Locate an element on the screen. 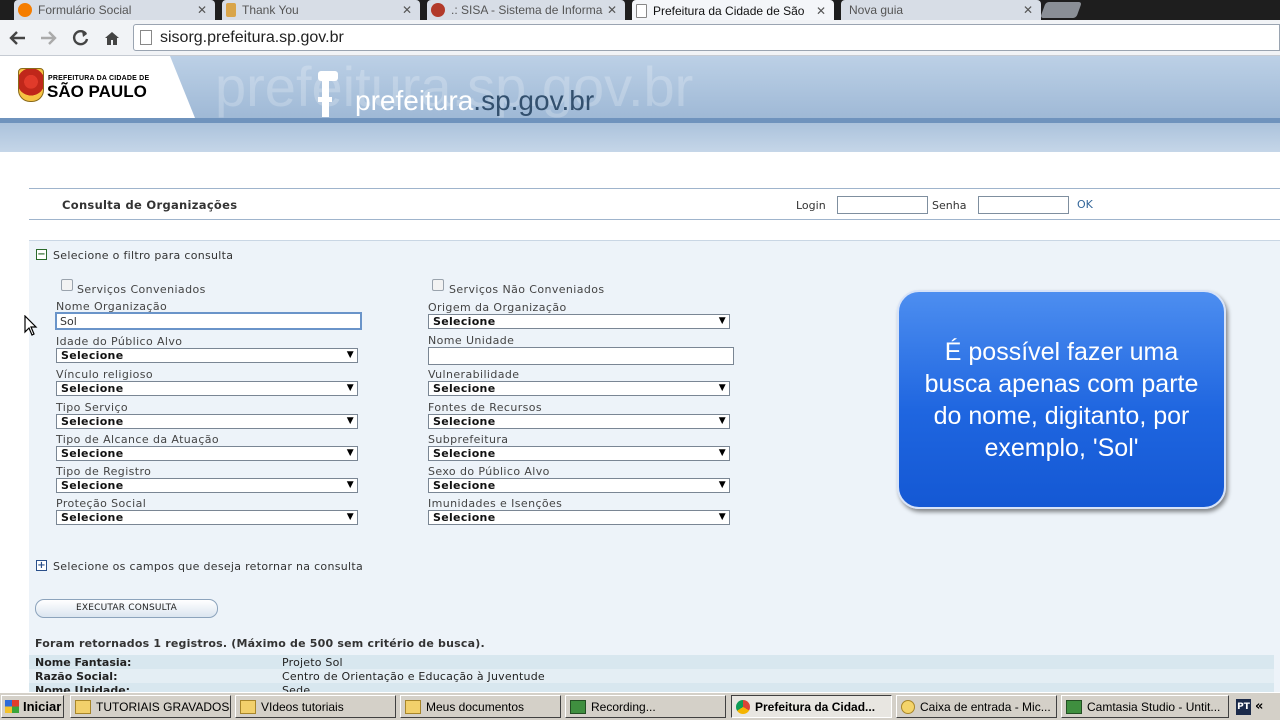  header-band-lower is located at coordinates (640, 135).